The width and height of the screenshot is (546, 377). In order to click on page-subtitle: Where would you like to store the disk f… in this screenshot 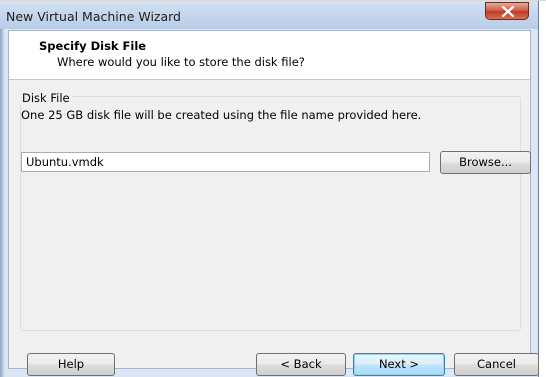, I will do `click(181, 62)`.